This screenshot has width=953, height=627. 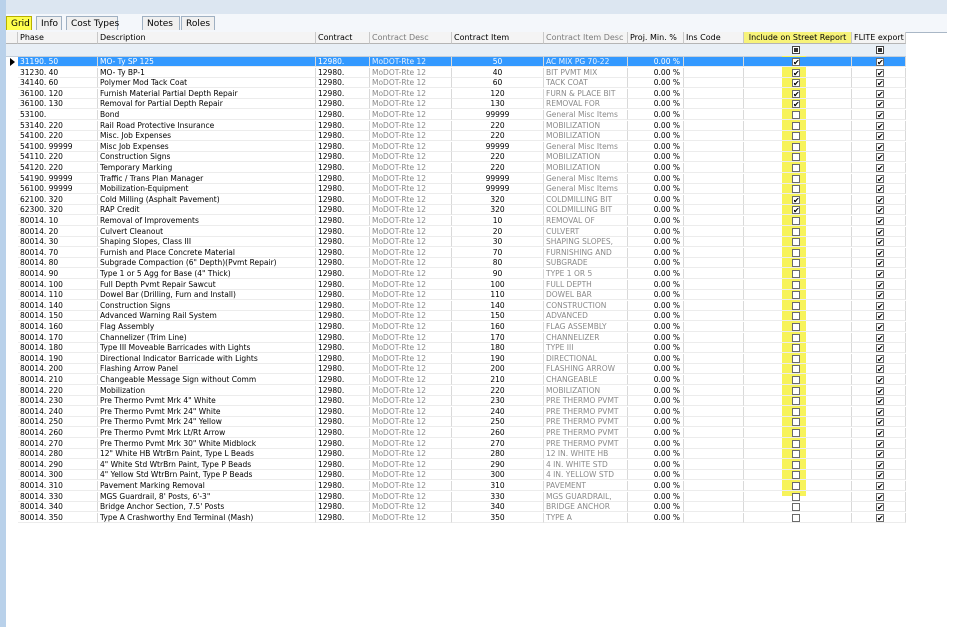 What do you see at coordinates (586, 104) in the screenshot?
I see `cell-contract-item-desc: REMOVAL FOR` at bounding box center [586, 104].